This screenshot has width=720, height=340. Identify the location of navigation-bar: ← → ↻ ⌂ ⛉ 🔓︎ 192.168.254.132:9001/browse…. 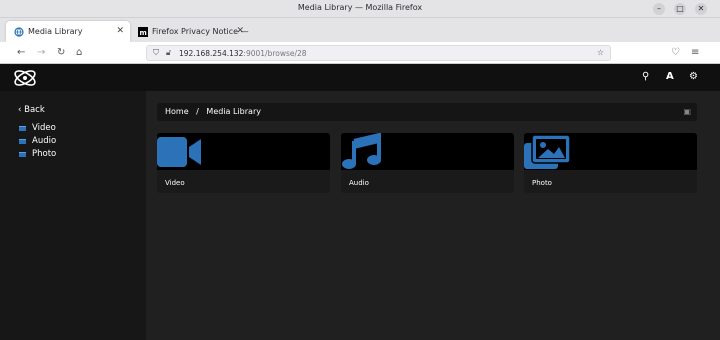
(360, 53).